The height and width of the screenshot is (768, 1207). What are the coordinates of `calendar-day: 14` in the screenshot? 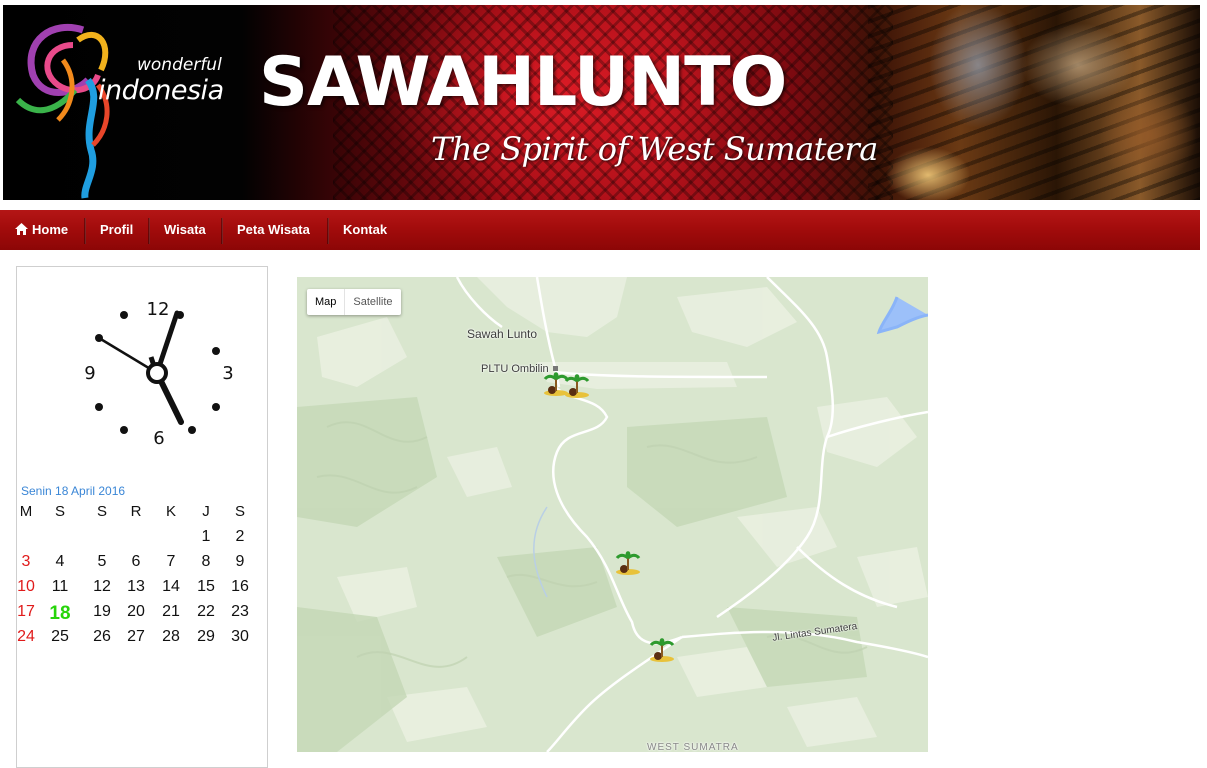 It's located at (171, 587).